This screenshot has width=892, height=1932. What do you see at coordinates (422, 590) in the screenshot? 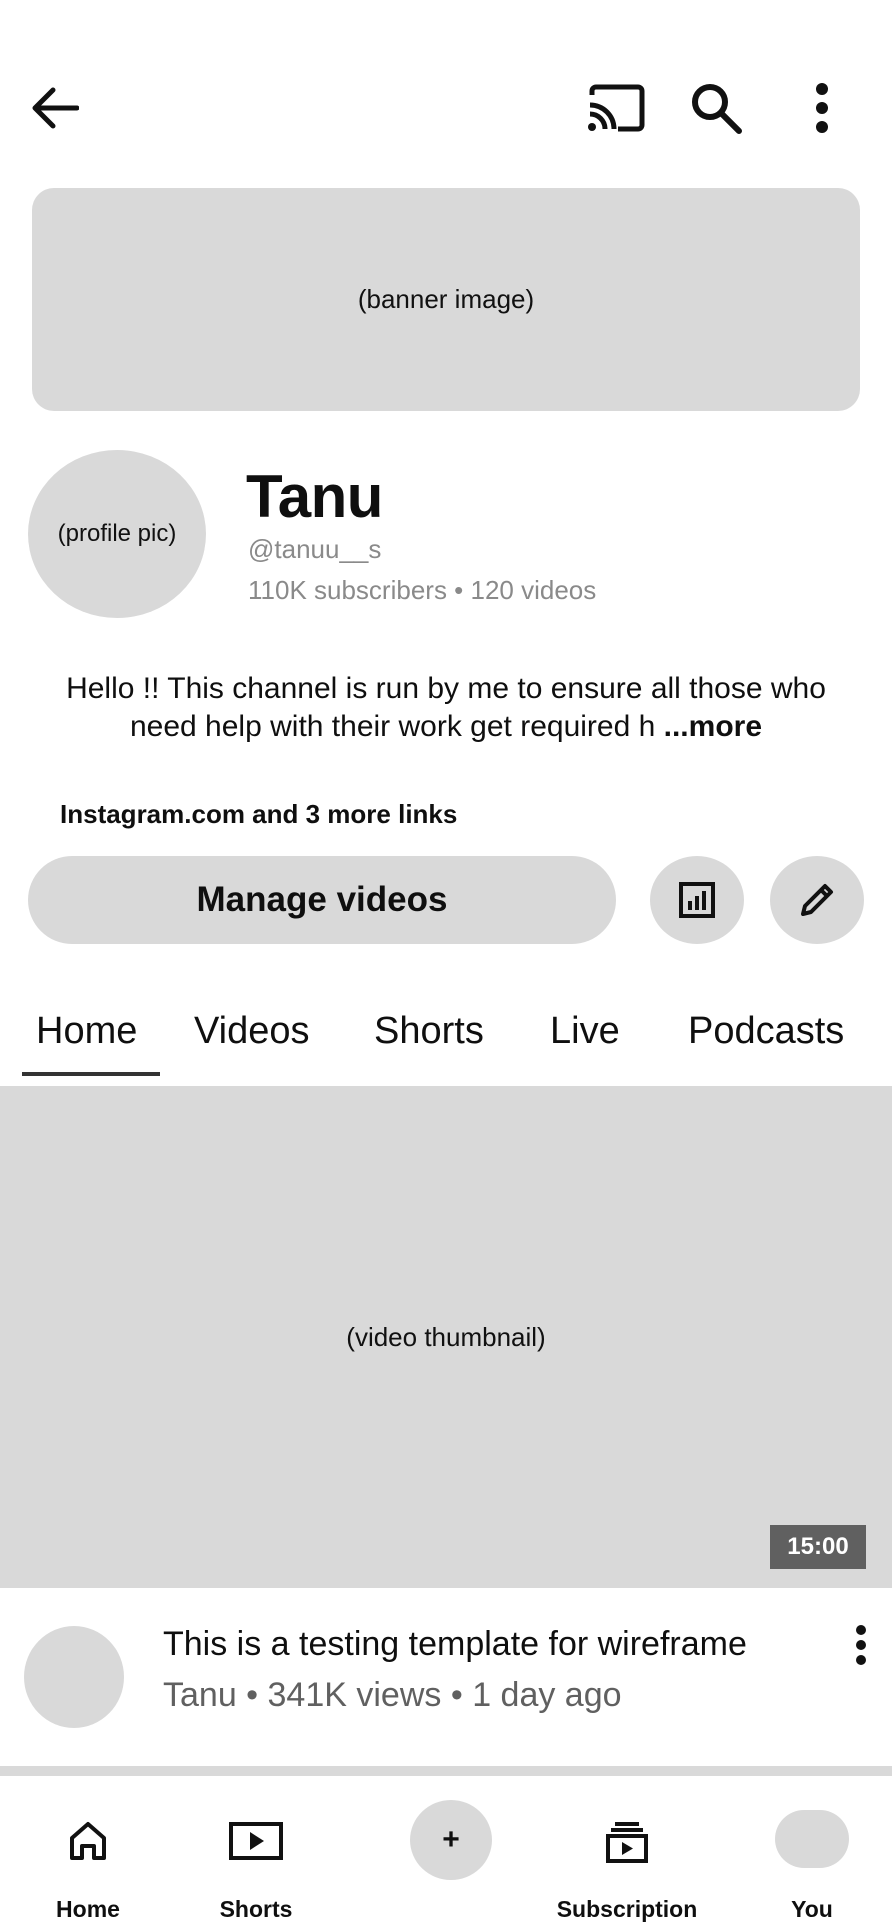
I see `channel-stats: 110K subscribers • 120 videos` at bounding box center [422, 590].